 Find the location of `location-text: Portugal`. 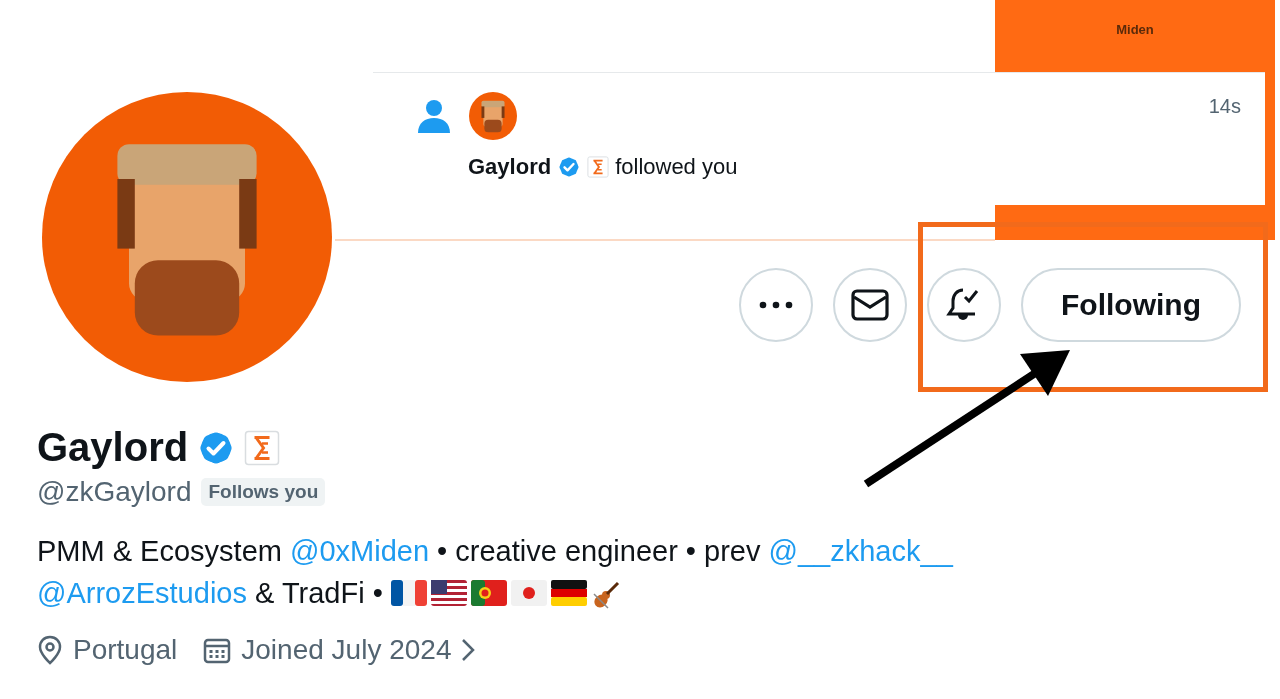

location-text: Portugal is located at coordinates (125, 650).